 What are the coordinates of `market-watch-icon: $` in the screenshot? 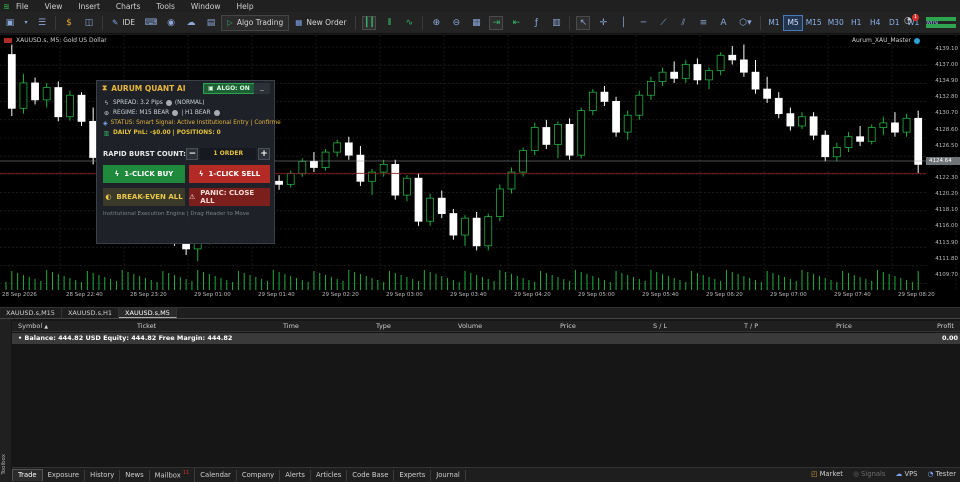 It's located at (69, 23).